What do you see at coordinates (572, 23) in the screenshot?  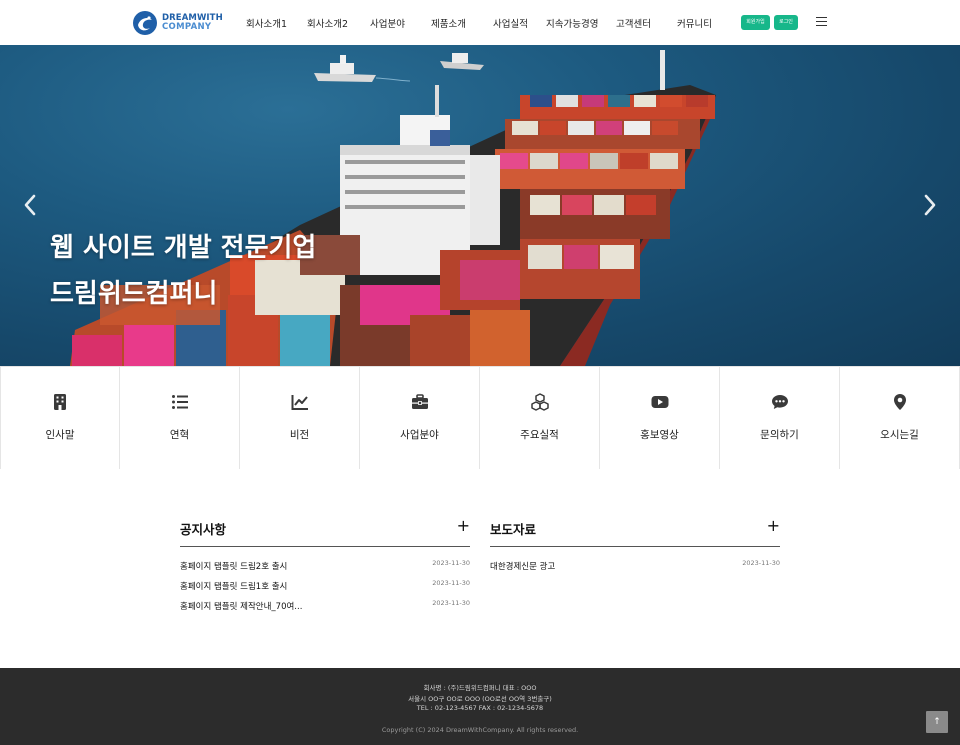 I see `nav-sustainability: 지속가능경영` at bounding box center [572, 23].